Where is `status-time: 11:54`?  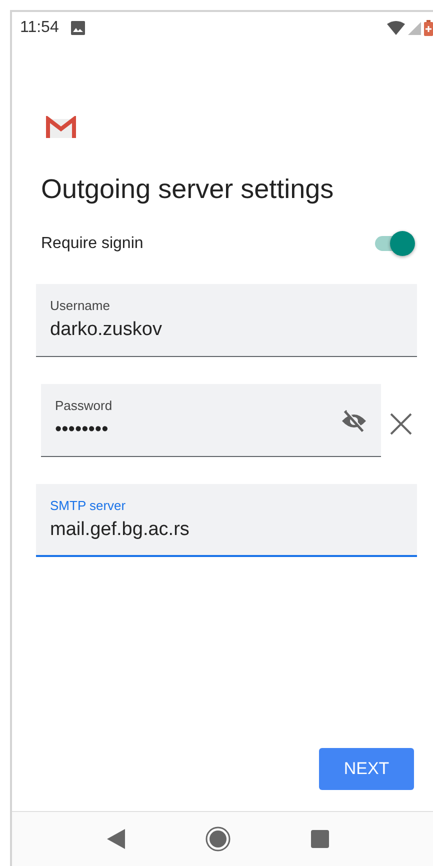 status-time: 11:54 is located at coordinates (39, 28).